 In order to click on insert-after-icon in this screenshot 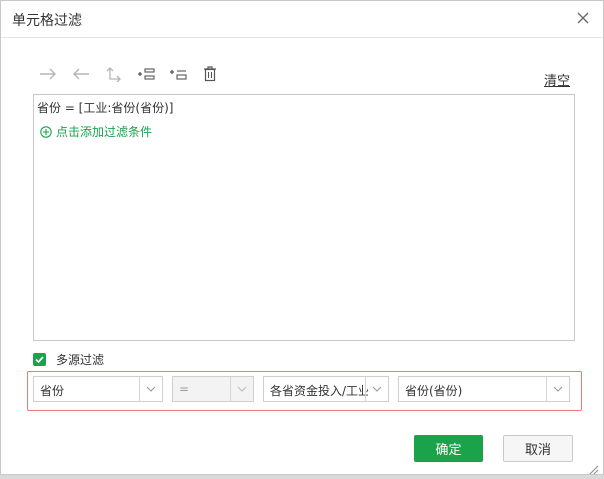, I will do `click(178, 74)`.